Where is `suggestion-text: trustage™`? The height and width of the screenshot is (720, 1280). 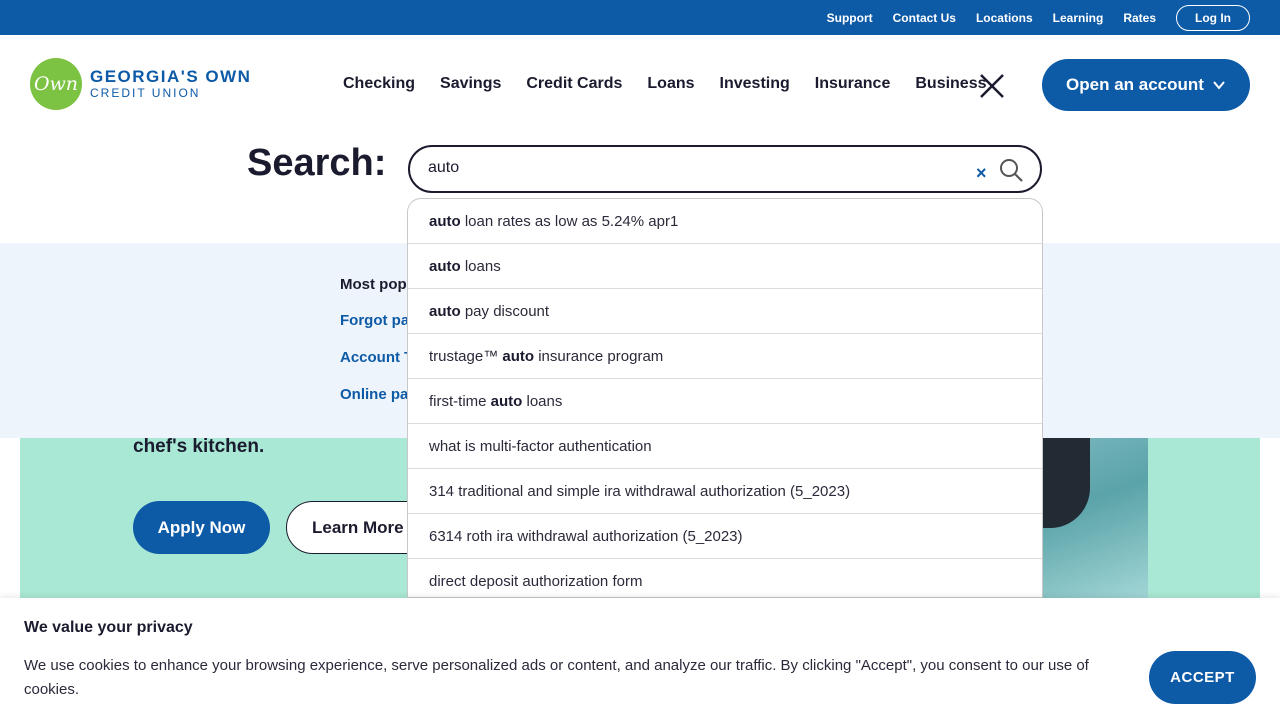
suggestion-text: trustage™ is located at coordinates (466, 356).